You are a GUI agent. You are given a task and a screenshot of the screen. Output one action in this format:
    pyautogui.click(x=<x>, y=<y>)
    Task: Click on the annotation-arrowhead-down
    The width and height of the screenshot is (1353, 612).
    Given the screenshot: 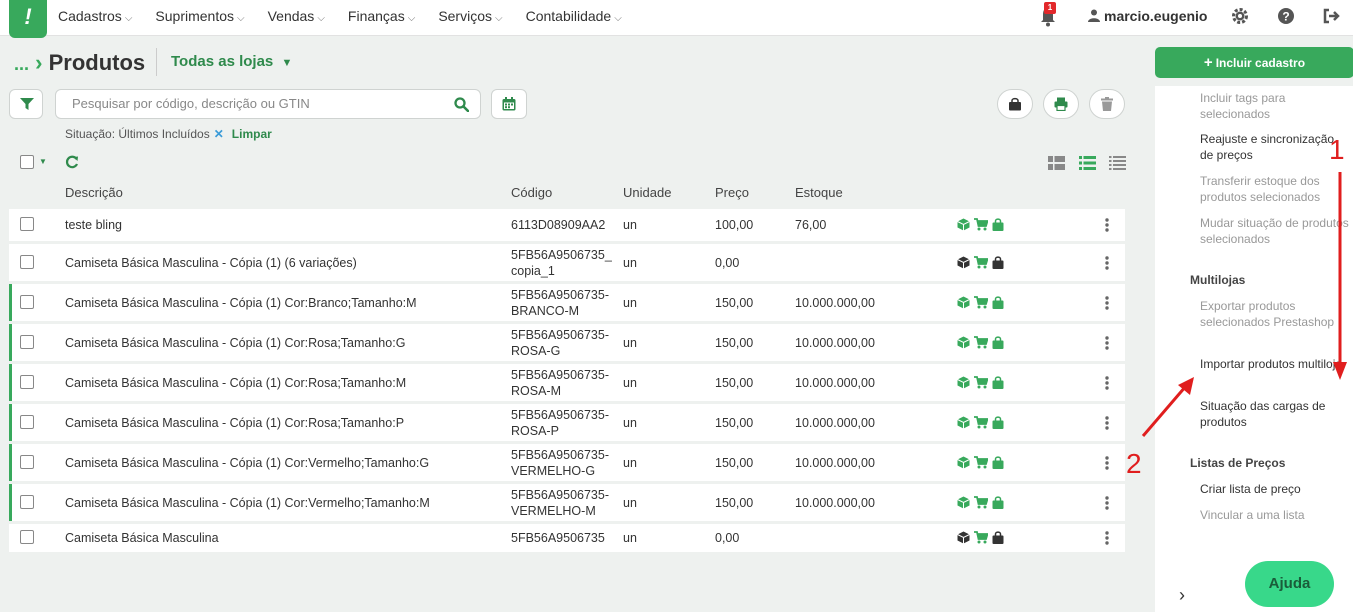 What is the action you would take?
    pyautogui.click(x=1340, y=371)
    